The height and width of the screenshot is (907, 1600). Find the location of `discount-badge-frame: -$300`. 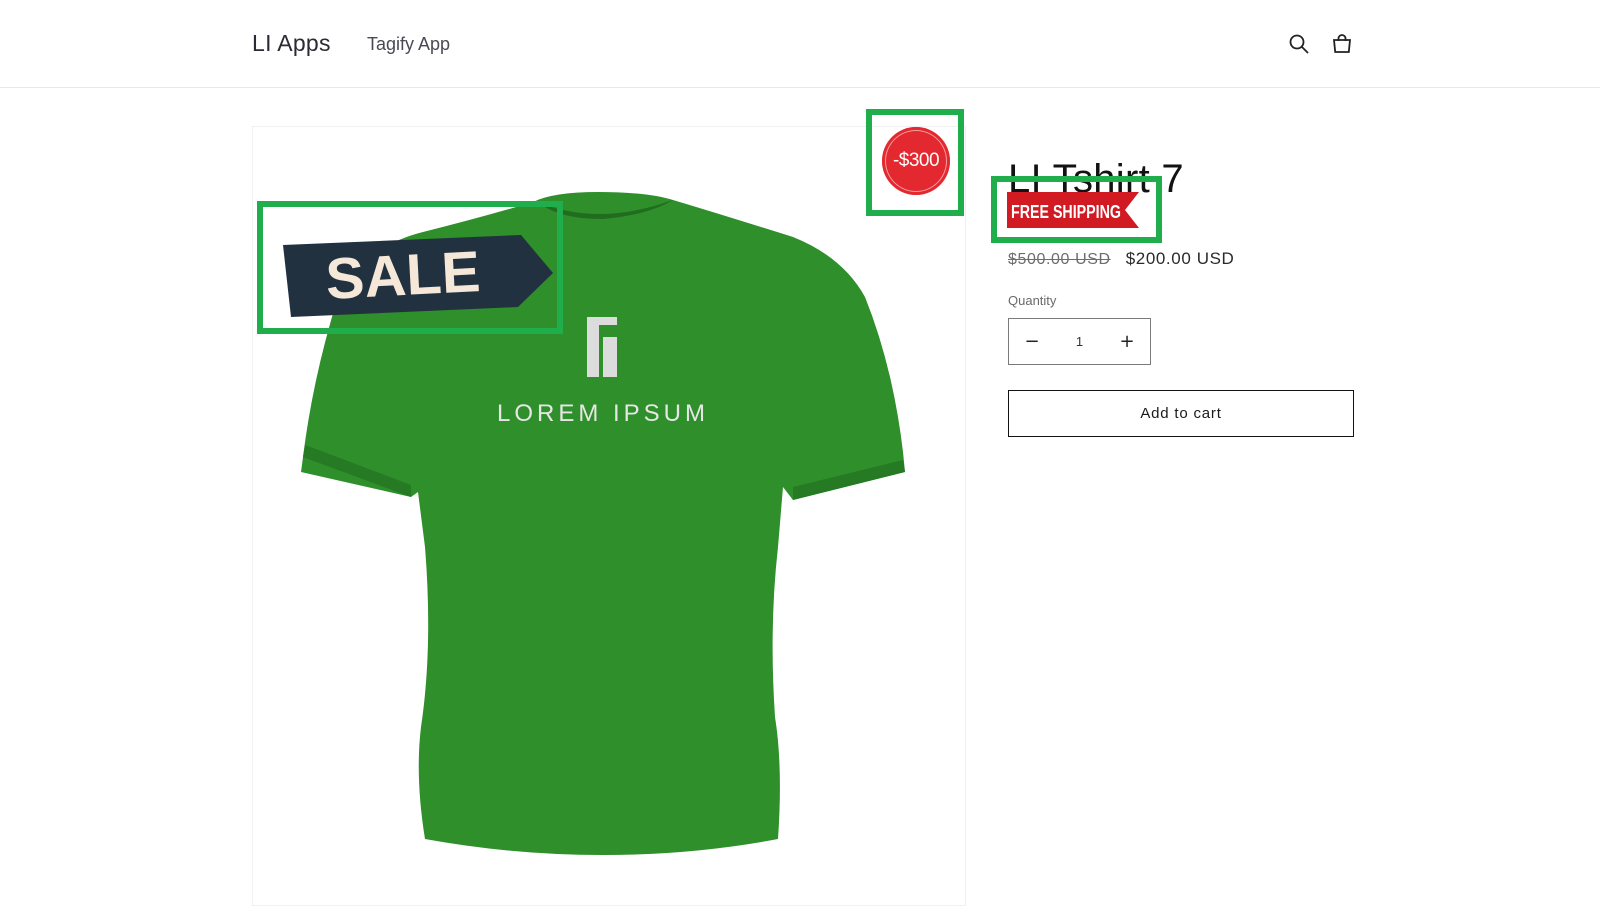

discount-badge-frame: -$300 is located at coordinates (915, 162).